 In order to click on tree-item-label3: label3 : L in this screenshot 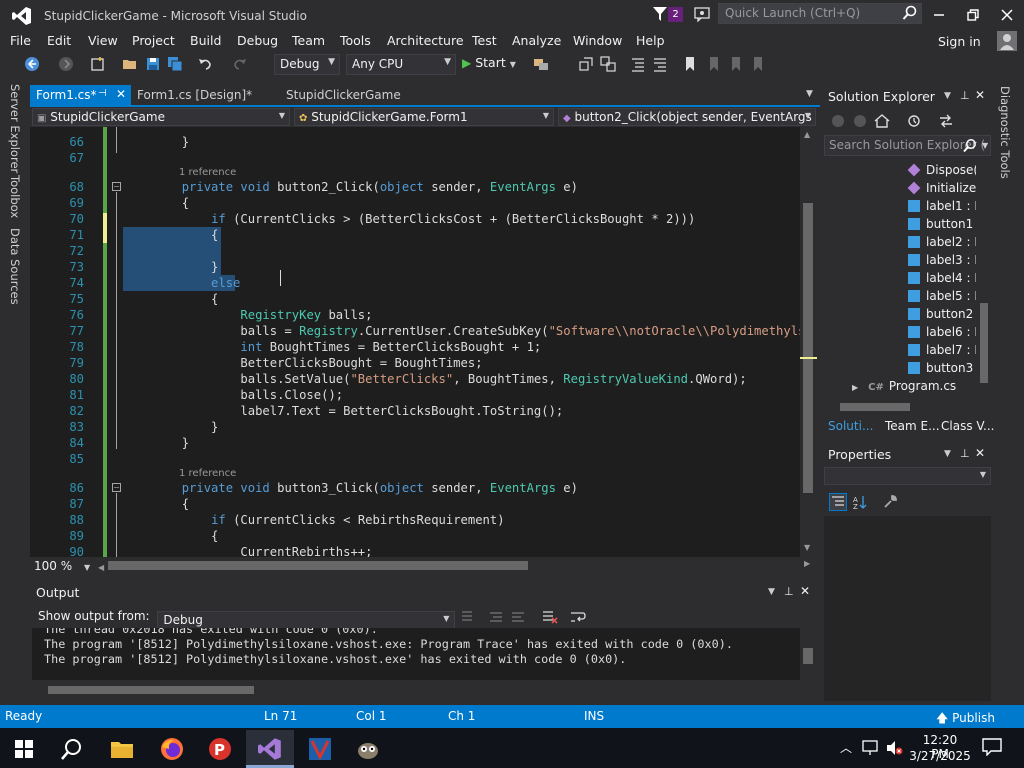, I will do `click(942, 260)`.